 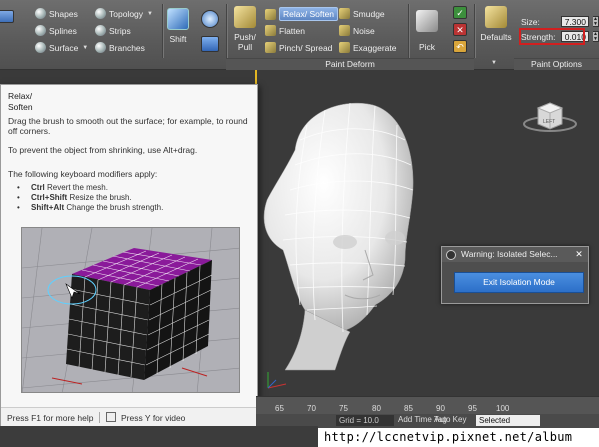 What do you see at coordinates (362, 13) in the screenshot?
I see `smudge-button: Smudge` at bounding box center [362, 13].